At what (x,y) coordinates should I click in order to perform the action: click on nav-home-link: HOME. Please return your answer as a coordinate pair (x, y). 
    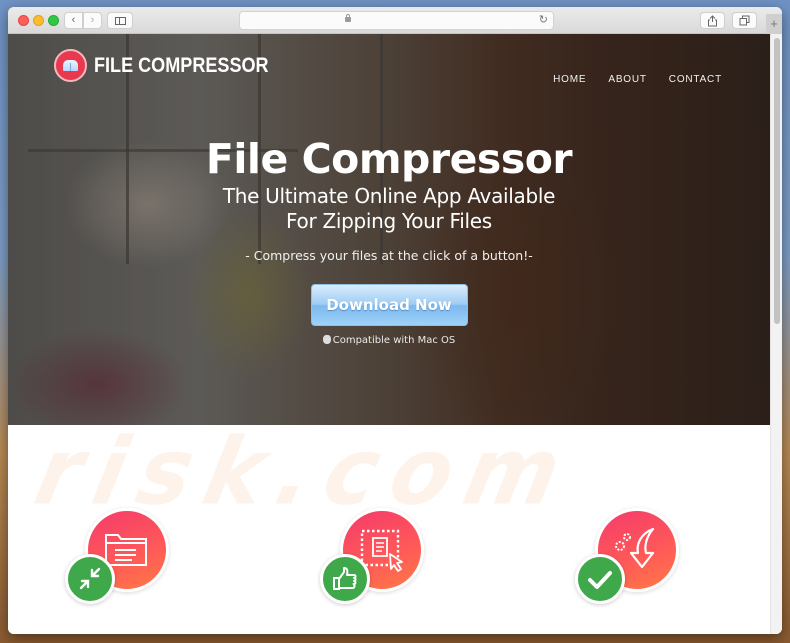
    Looking at the image, I should click on (569, 79).